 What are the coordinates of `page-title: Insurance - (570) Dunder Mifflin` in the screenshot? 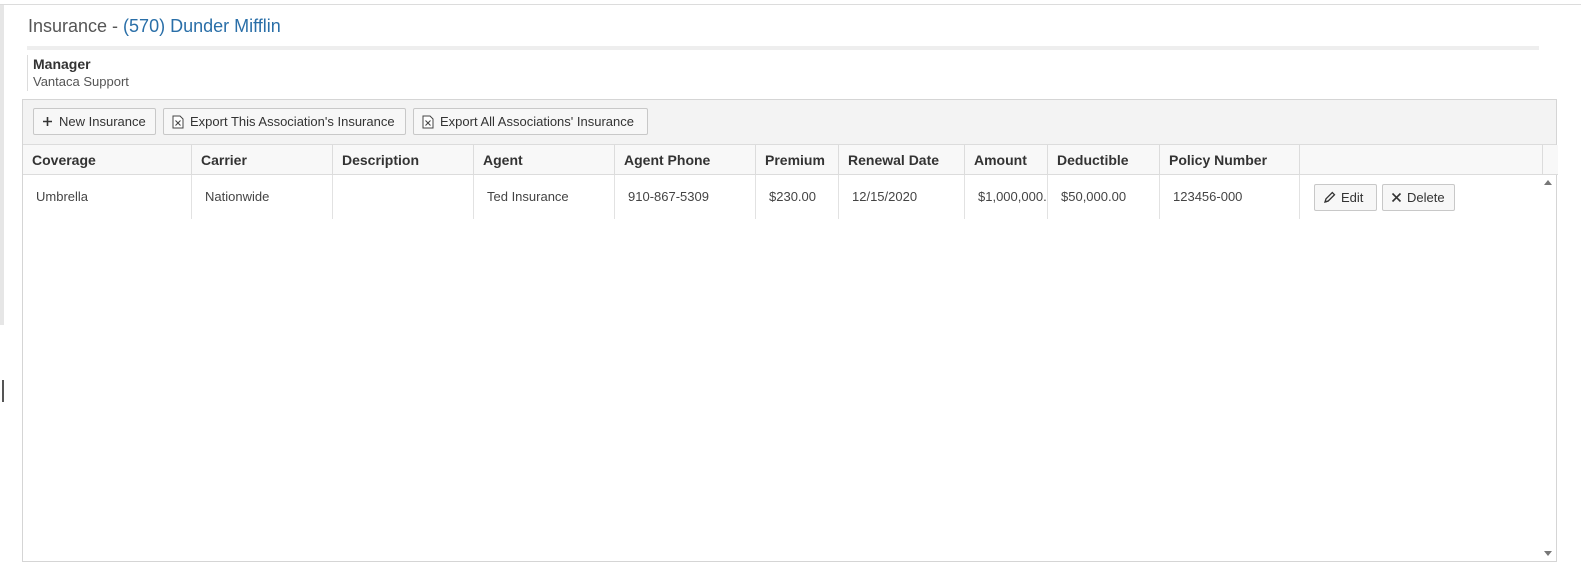 It's located at (154, 26).